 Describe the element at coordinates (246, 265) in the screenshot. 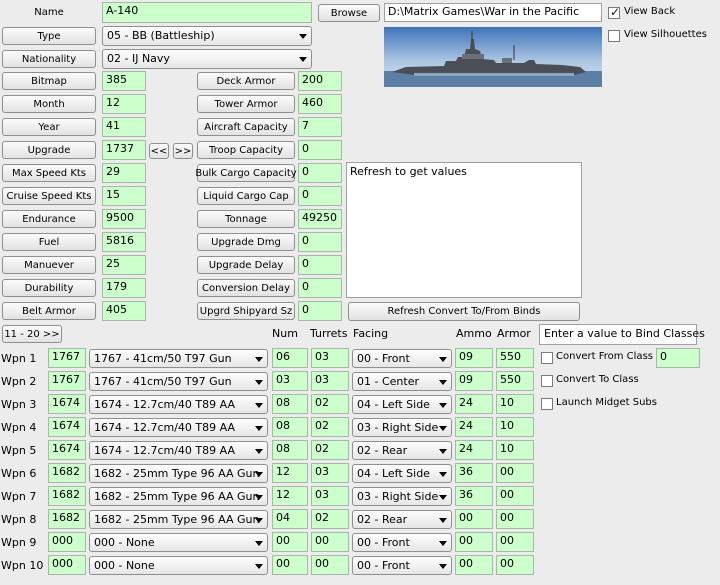

I see `field-button: Upgrade Delay` at that location.